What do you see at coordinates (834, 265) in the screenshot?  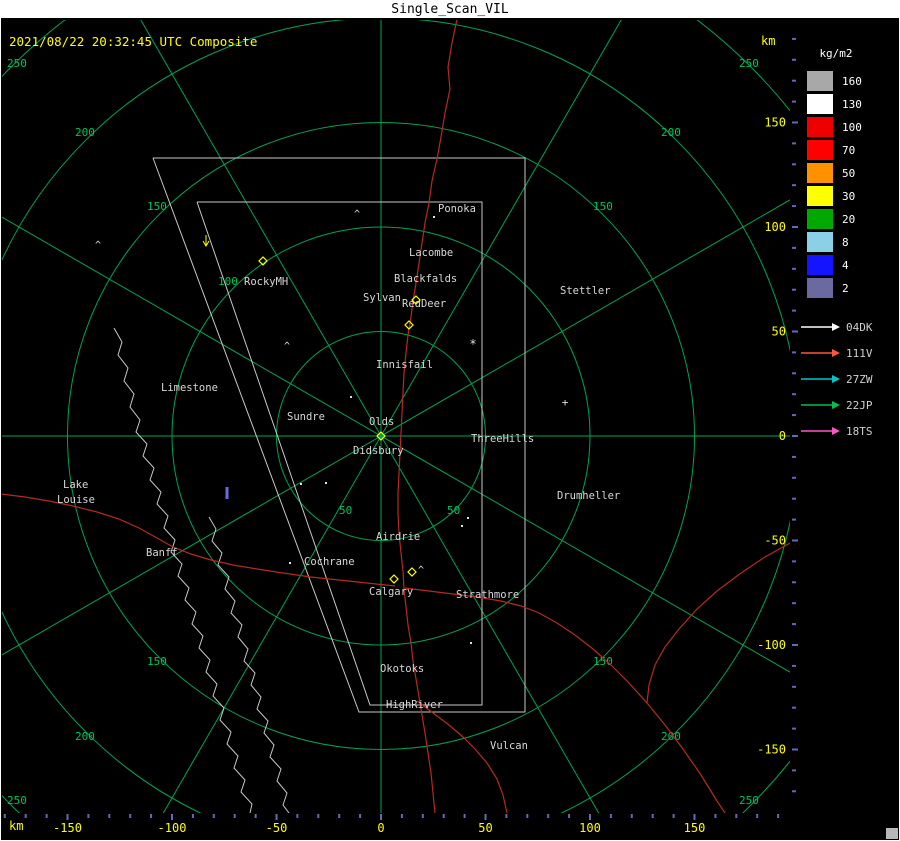 I see `legend-entry: 4` at bounding box center [834, 265].